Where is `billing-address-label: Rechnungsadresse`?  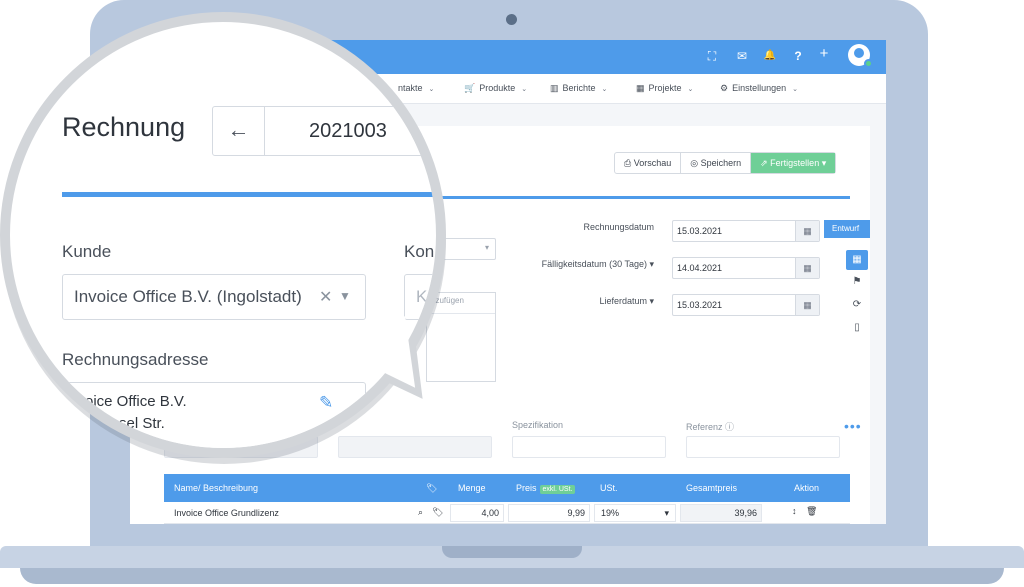 billing-address-label: Rechnungsadresse is located at coordinates (135, 359).